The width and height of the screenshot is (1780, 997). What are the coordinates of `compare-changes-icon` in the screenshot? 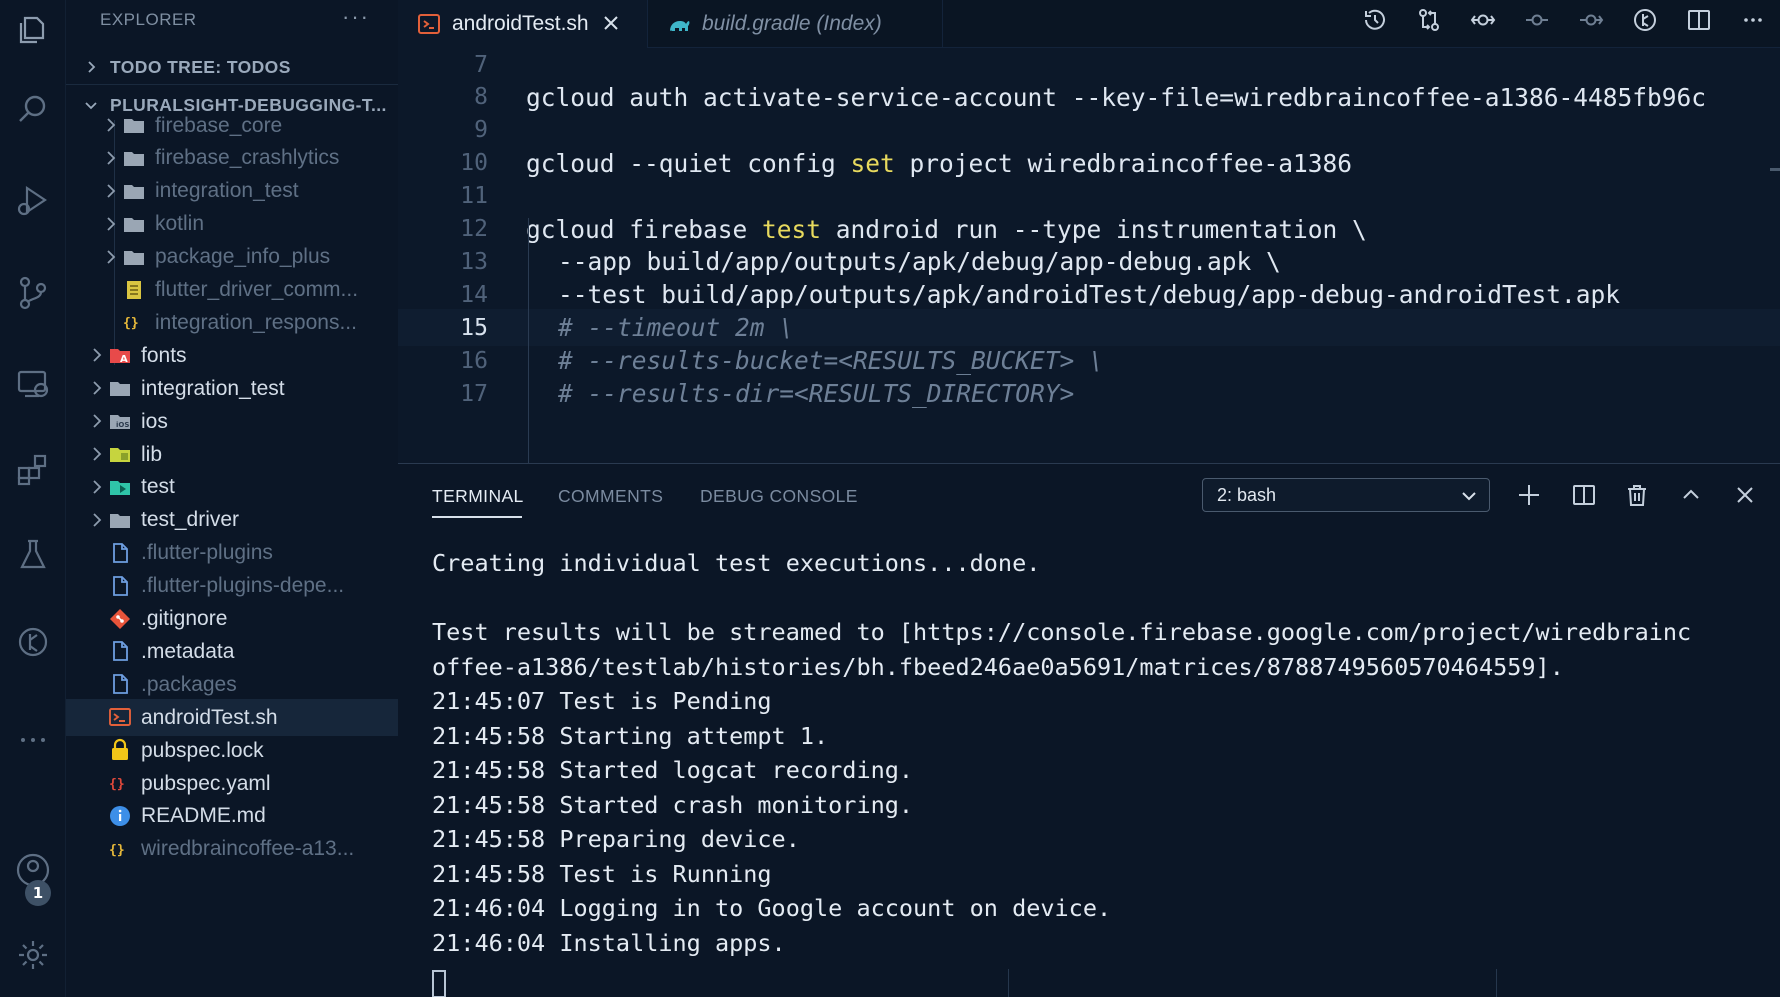 It's located at (1429, 20).